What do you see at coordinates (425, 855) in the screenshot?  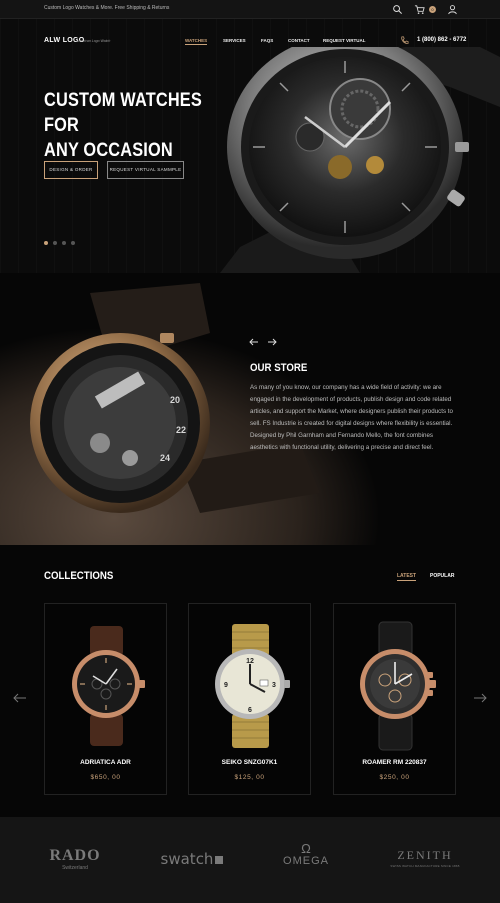 I see `zenith-wordmark: ZENITH` at bounding box center [425, 855].